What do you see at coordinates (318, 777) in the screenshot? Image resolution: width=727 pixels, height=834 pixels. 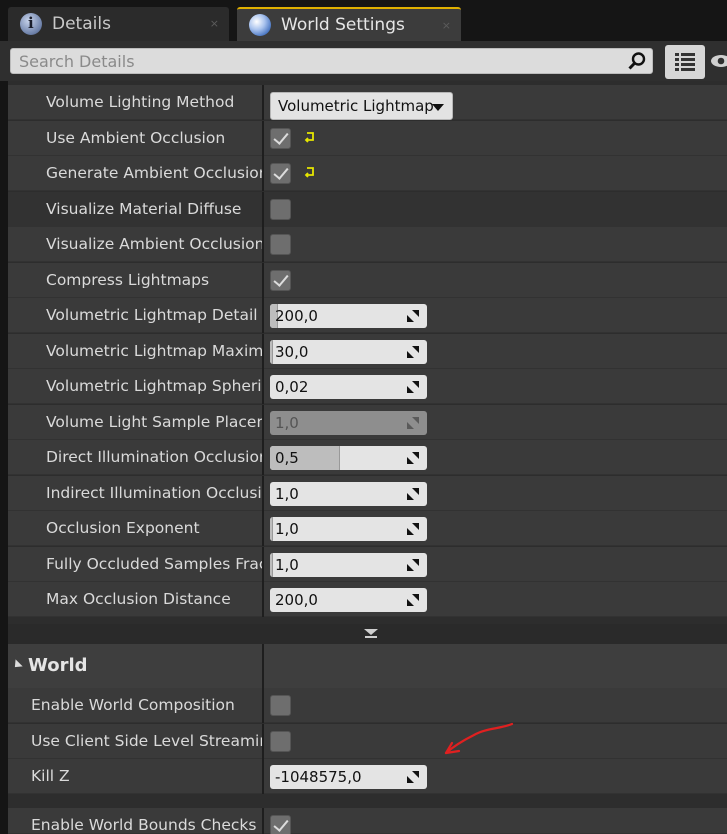 I see `numeric-value: -1048575,0` at bounding box center [318, 777].